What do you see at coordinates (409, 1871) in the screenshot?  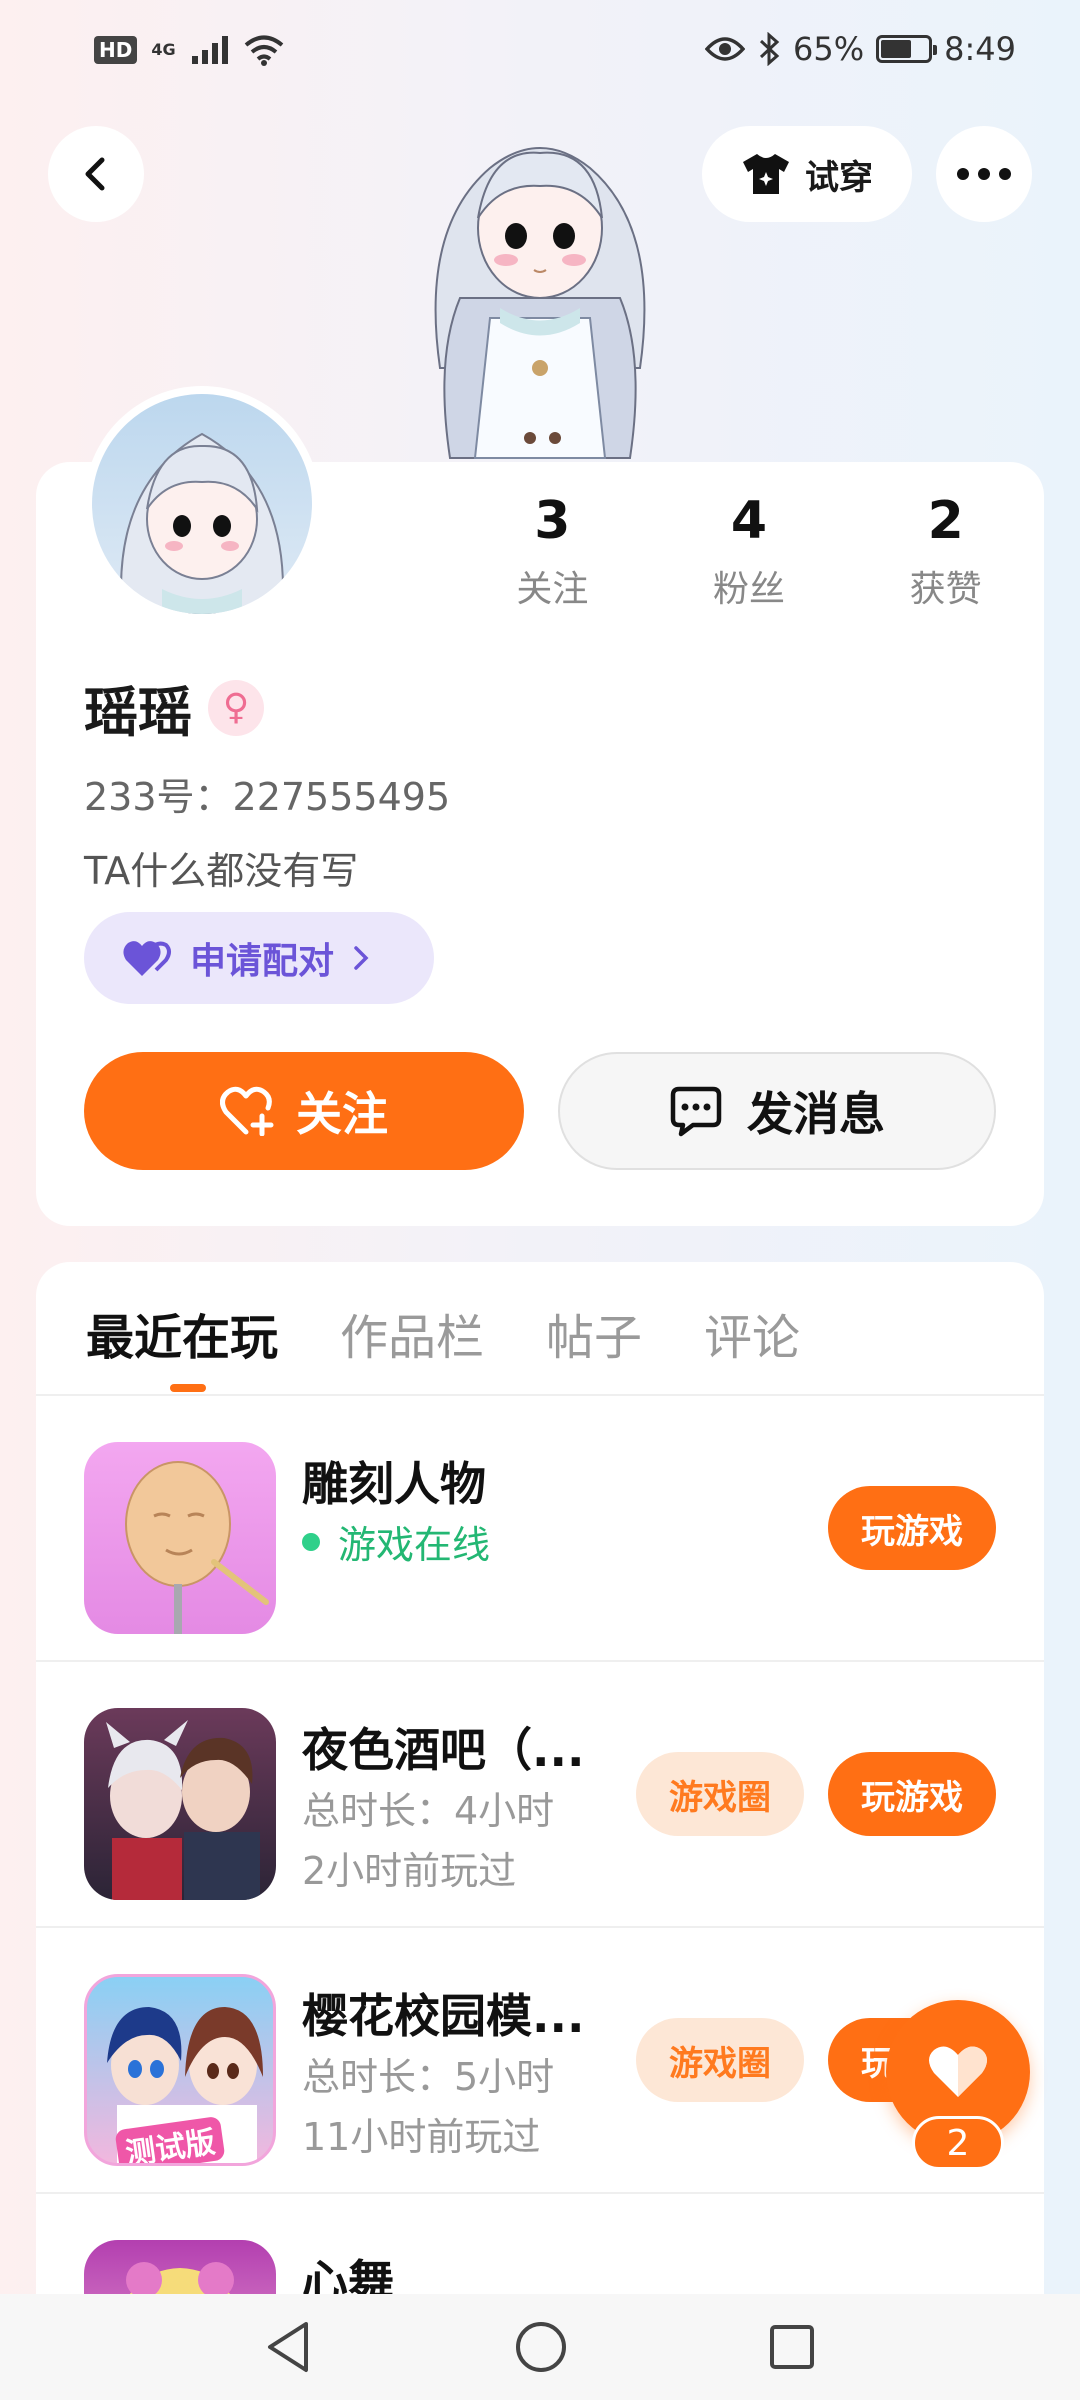 I see `game-last-played: 2小时前玩过` at bounding box center [409, 1871].